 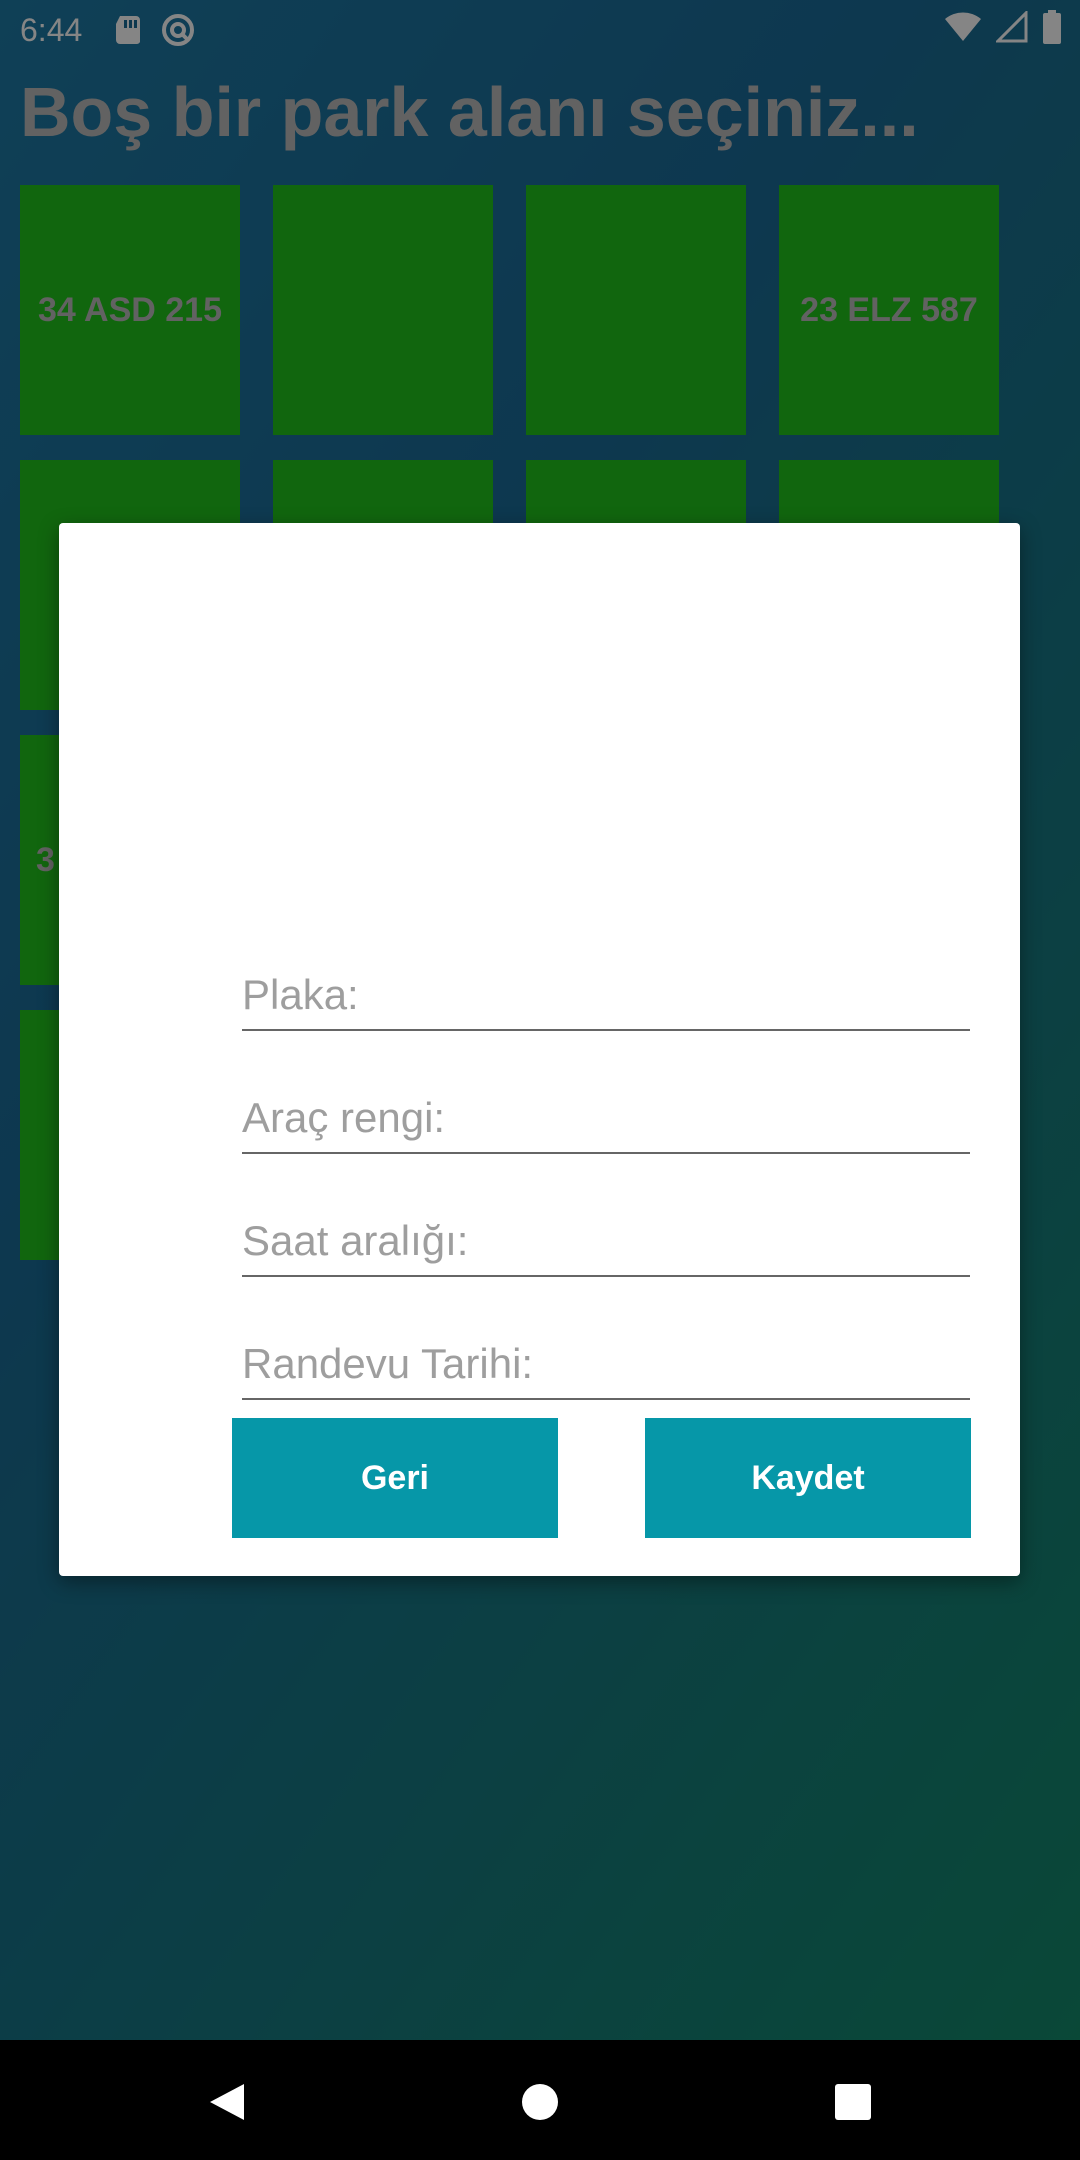 I want to click on appointment-date-field, so click(x=606, y=1369).